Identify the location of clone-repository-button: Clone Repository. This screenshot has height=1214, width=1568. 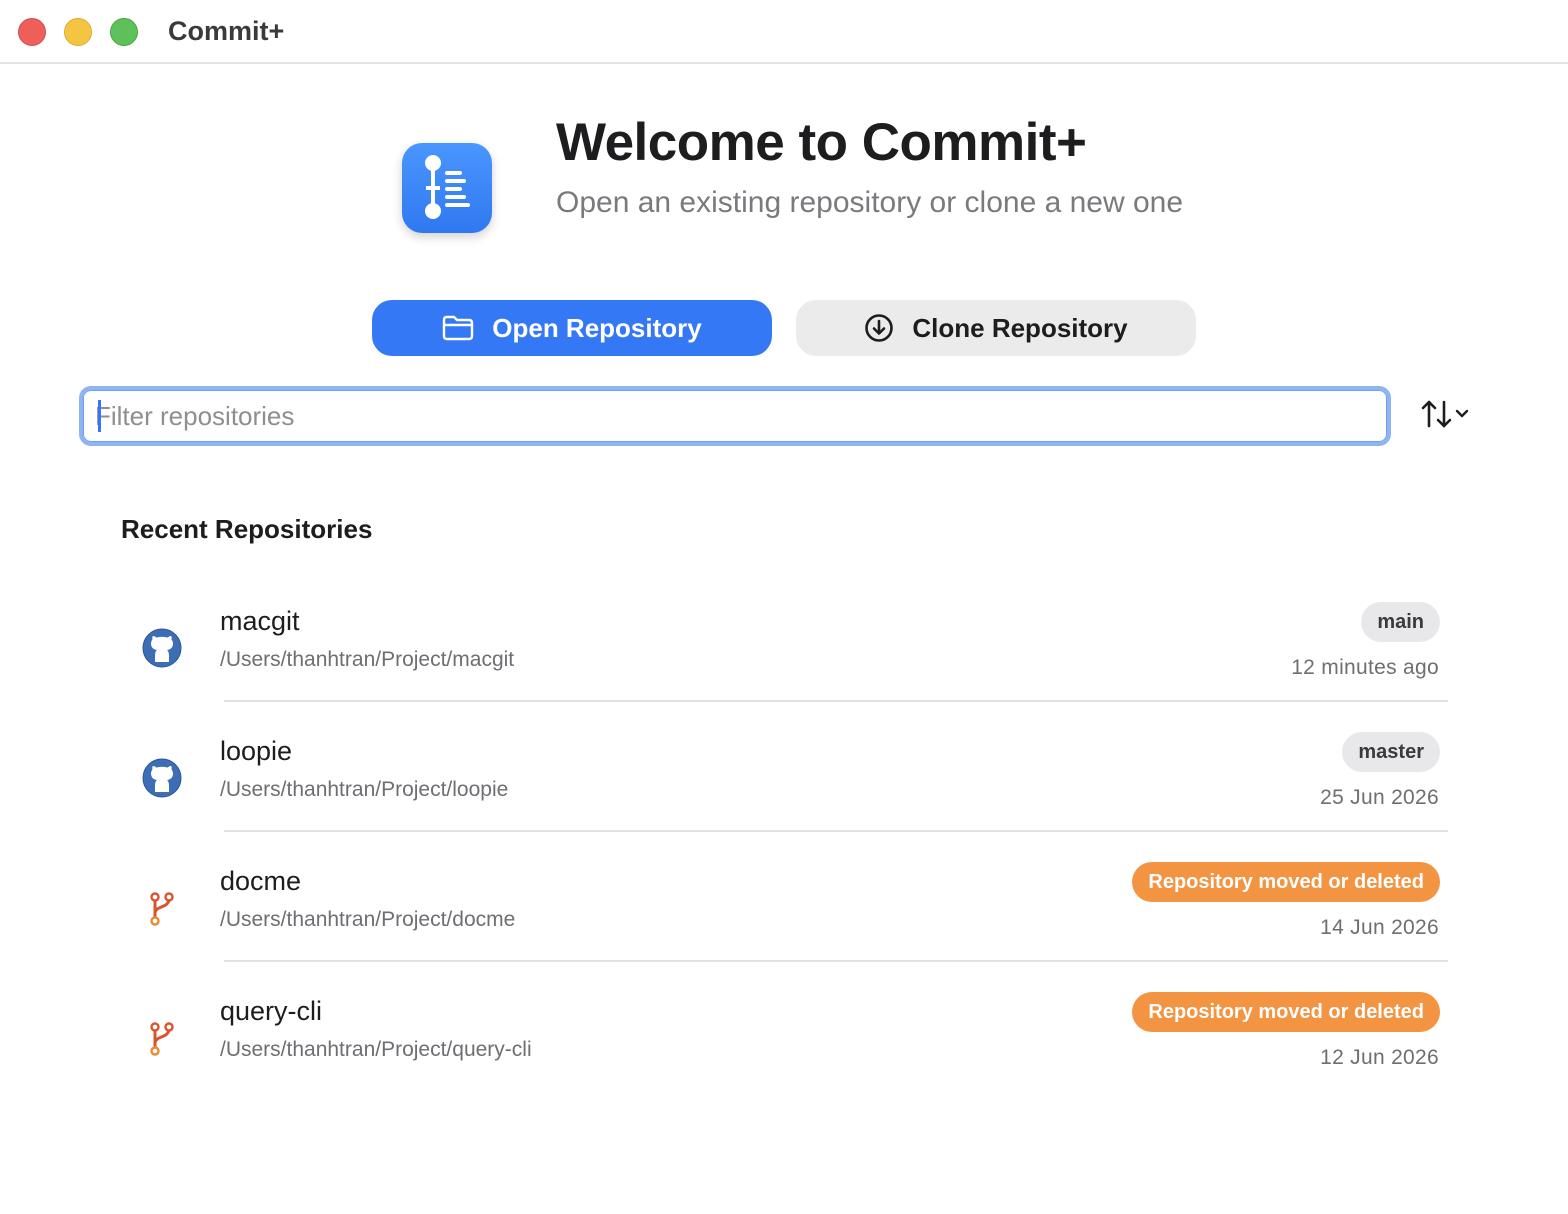
(996, 328).